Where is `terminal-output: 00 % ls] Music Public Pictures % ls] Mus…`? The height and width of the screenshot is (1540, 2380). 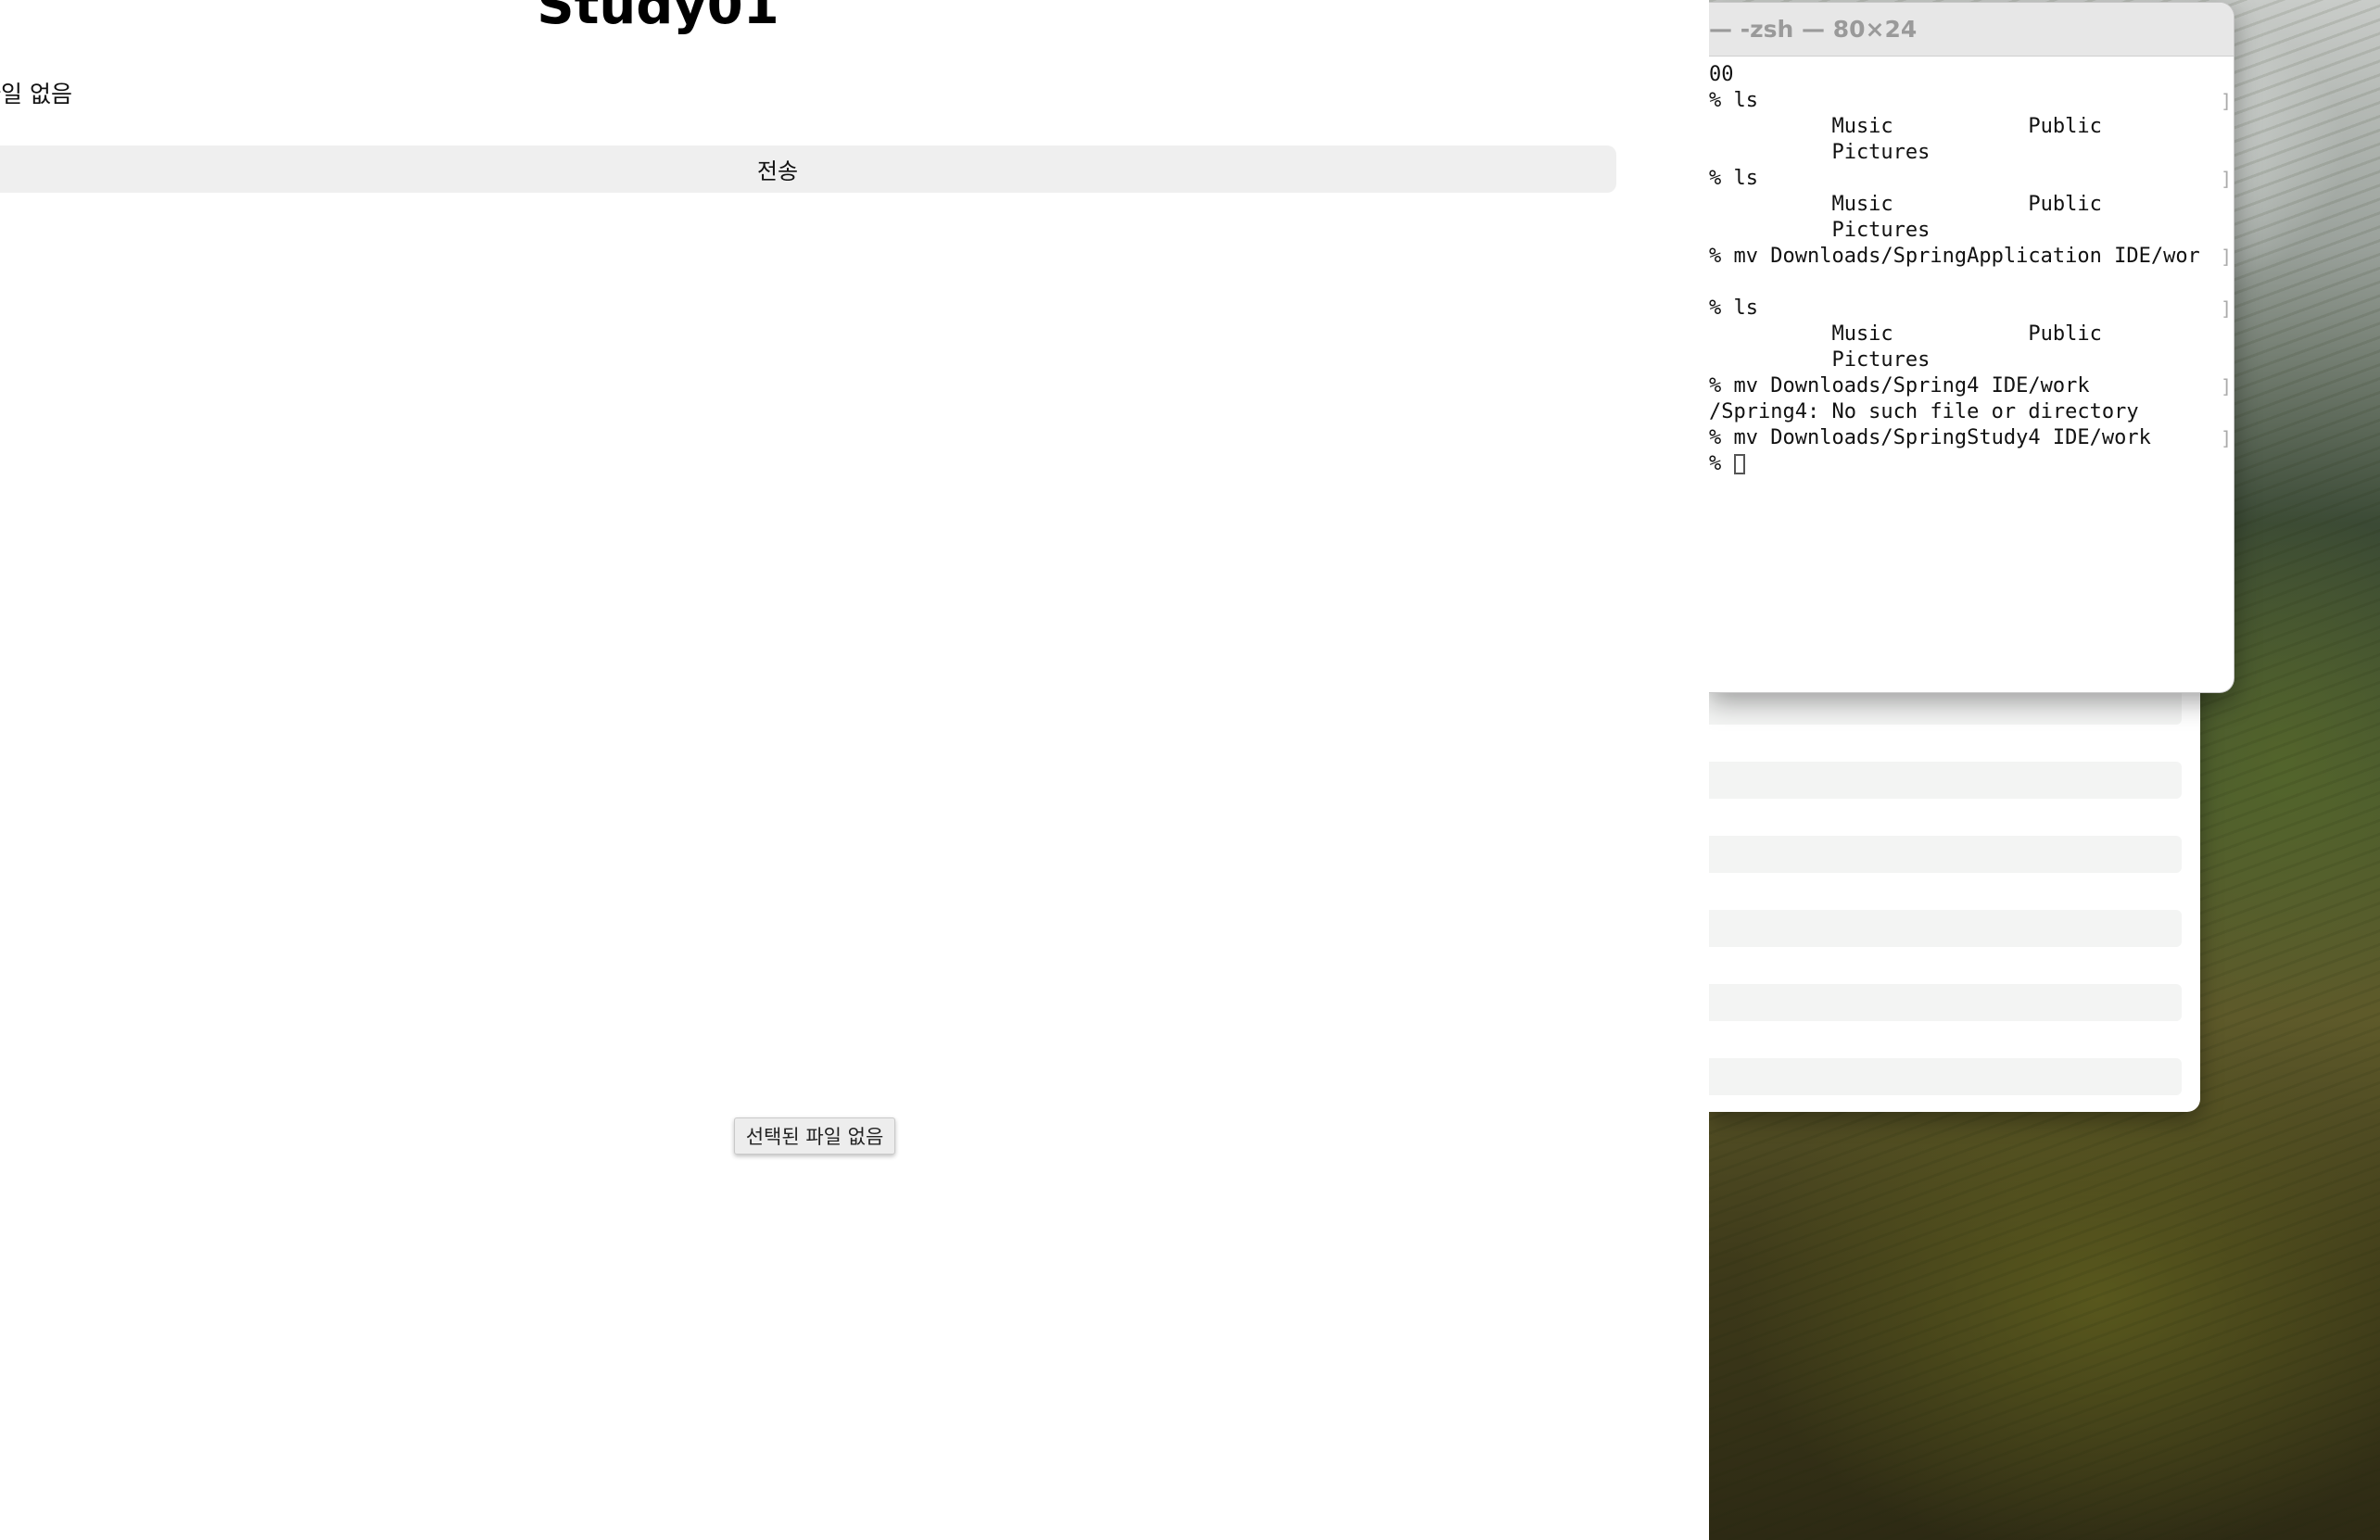
terminal-output: 00 % ls] Music Public Pictures % ls] Mus… is located at coordinates (1972, 267).